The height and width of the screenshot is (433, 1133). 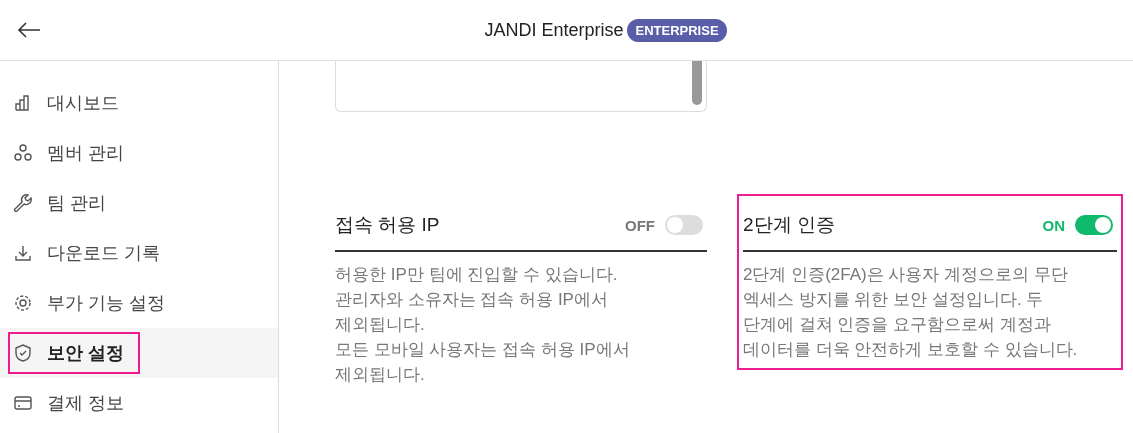 I want to click on scrollbar, so click(x=697, y=83).